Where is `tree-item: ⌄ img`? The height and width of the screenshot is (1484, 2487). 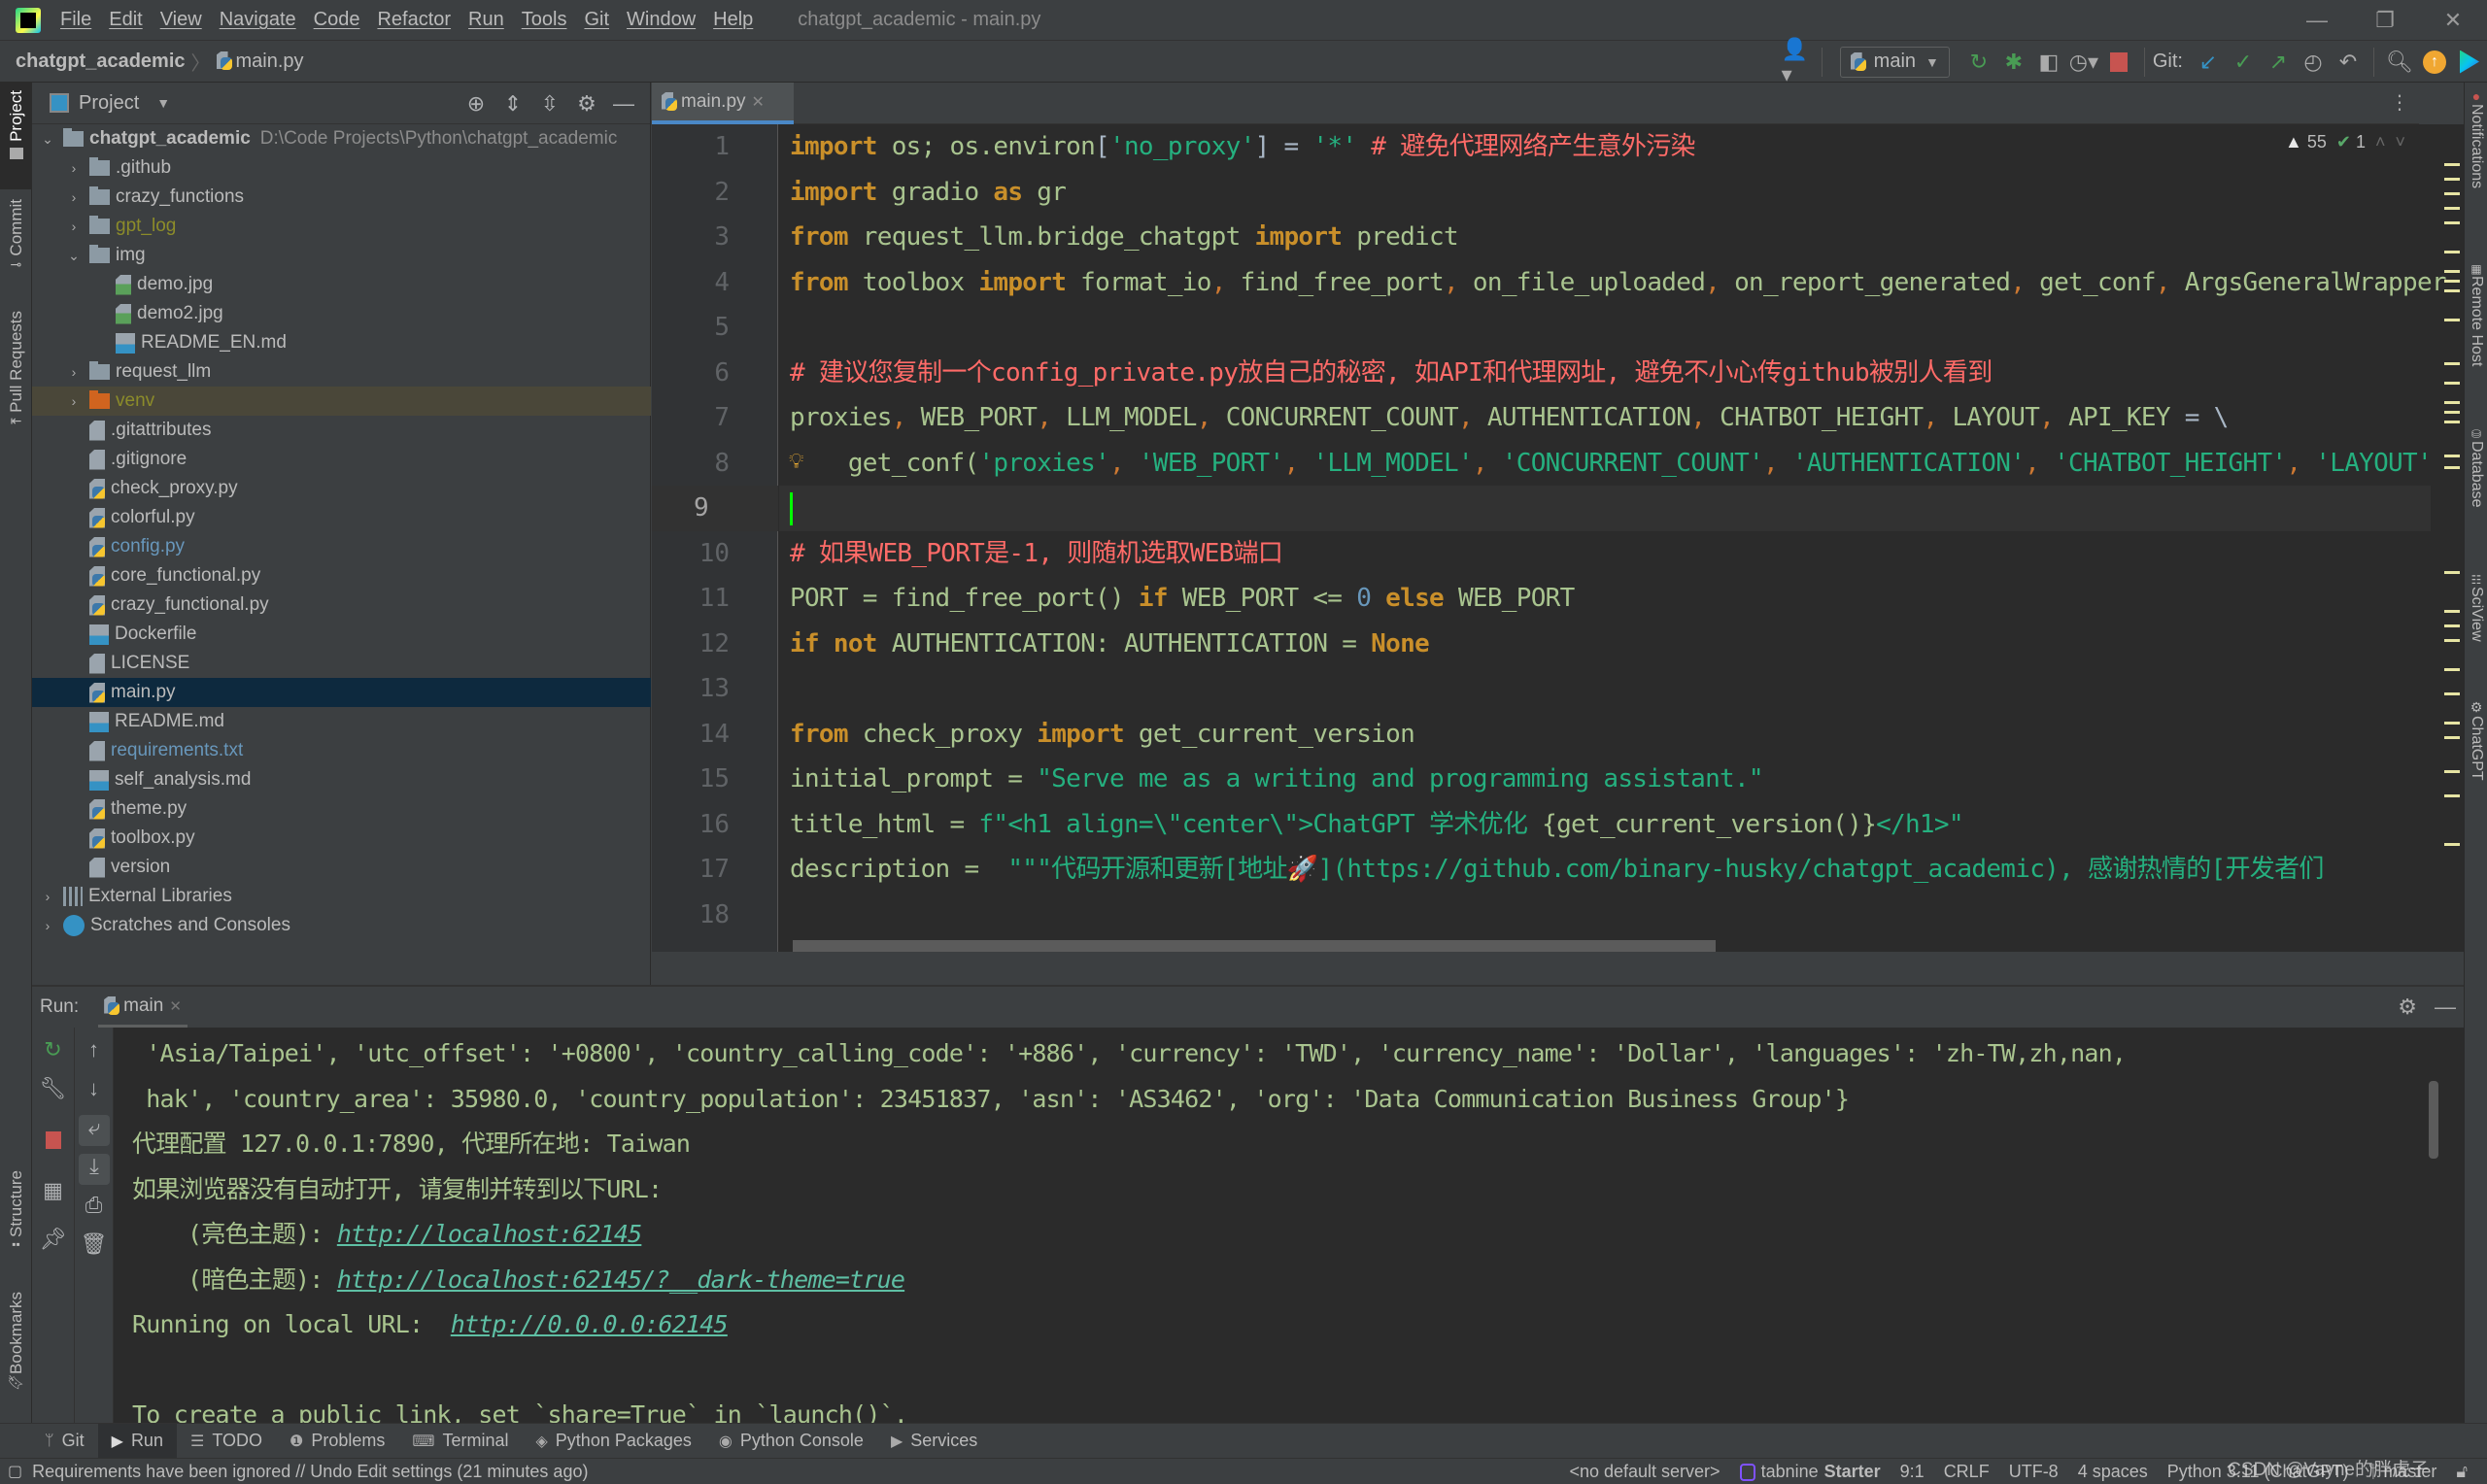 tree-item: ⌄ img is located at coordinates (341, 255).